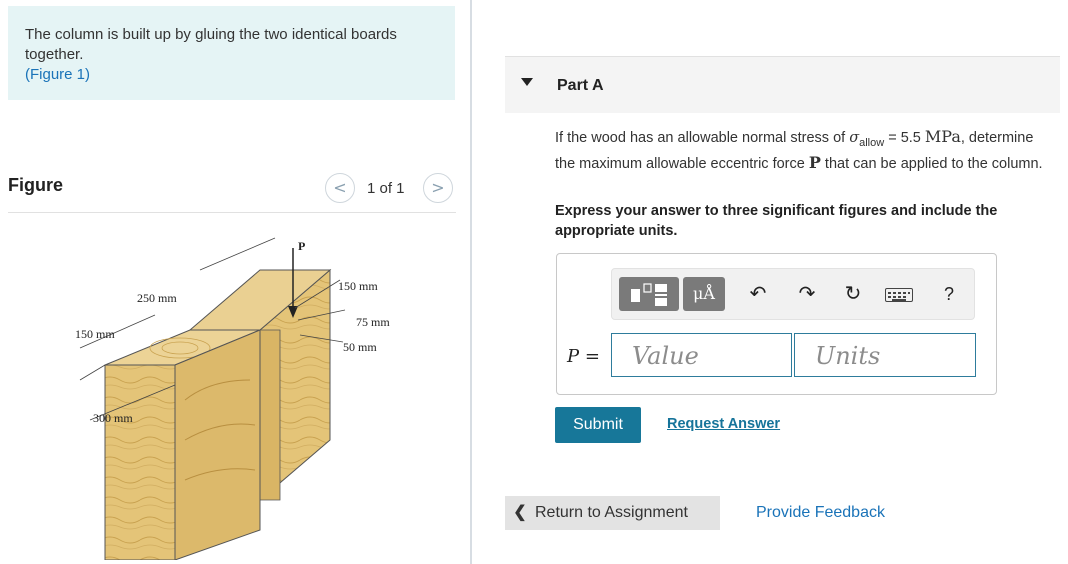  I want to click on undo-button: ↶, so click(758, 294).